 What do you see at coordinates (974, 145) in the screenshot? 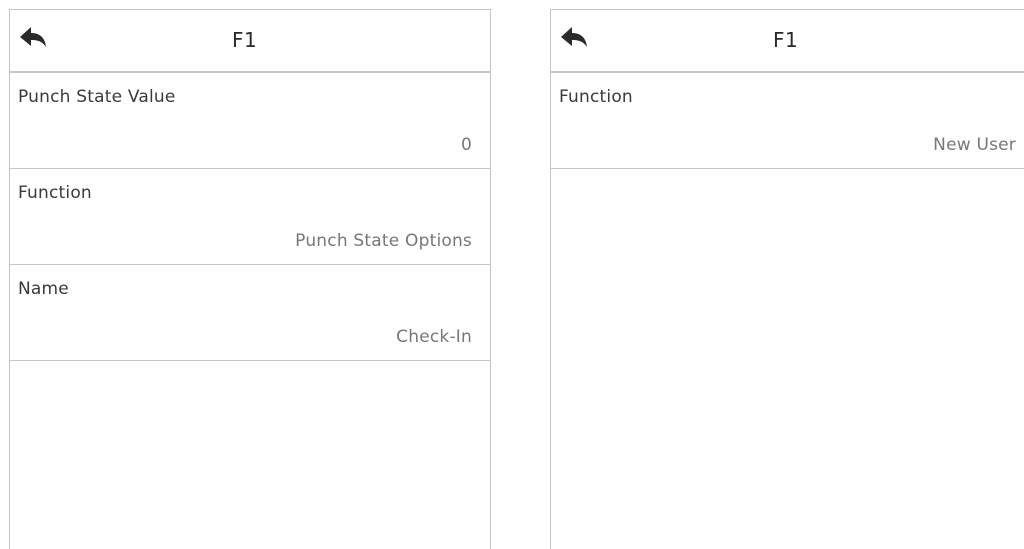
I see `item-value: New User` at bounding box center [974, 145].